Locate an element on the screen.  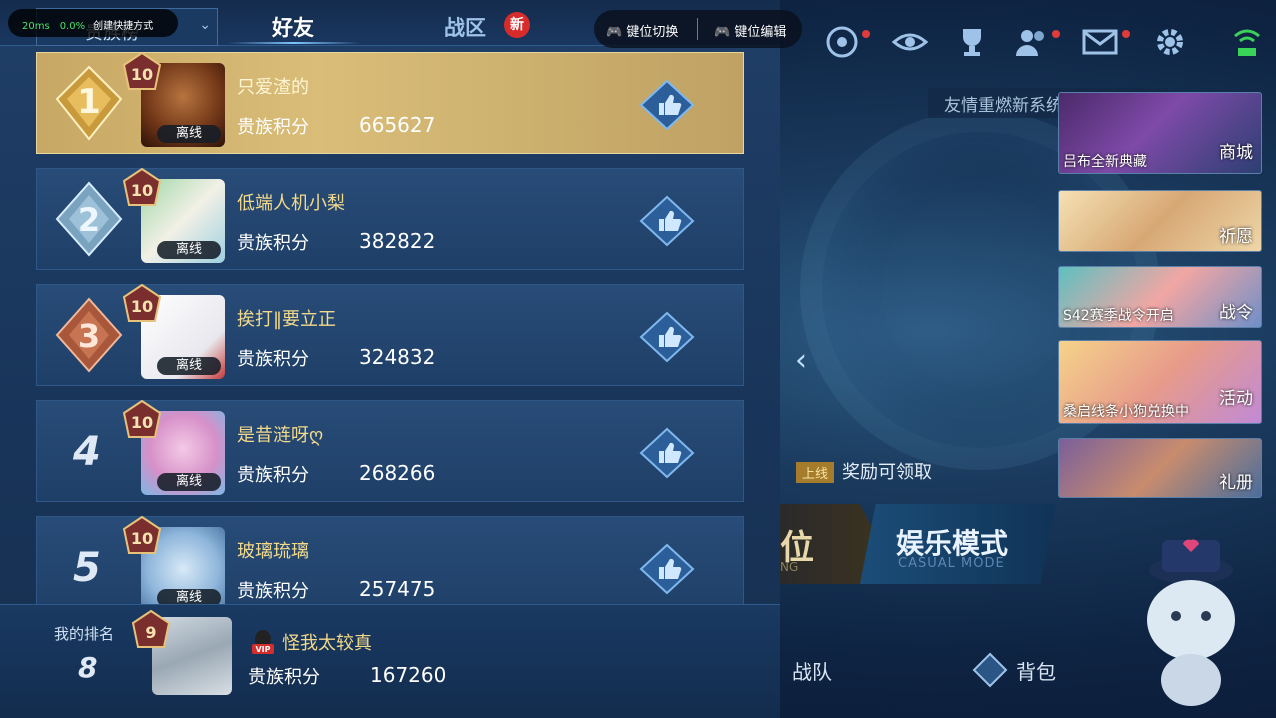
leaderboard-row: 4 10 离线 是昔涟呀ღ 贵族积分 268266 is located at coordinates (390, 450).